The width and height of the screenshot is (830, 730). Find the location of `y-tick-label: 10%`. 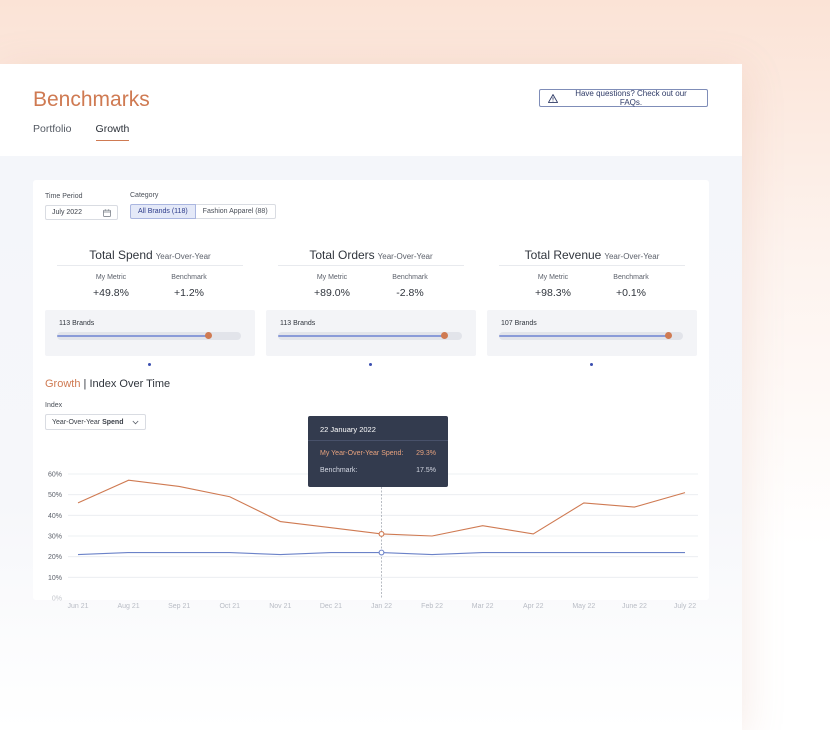

y-tick-label: 10% is located at coordinates (55, 578).